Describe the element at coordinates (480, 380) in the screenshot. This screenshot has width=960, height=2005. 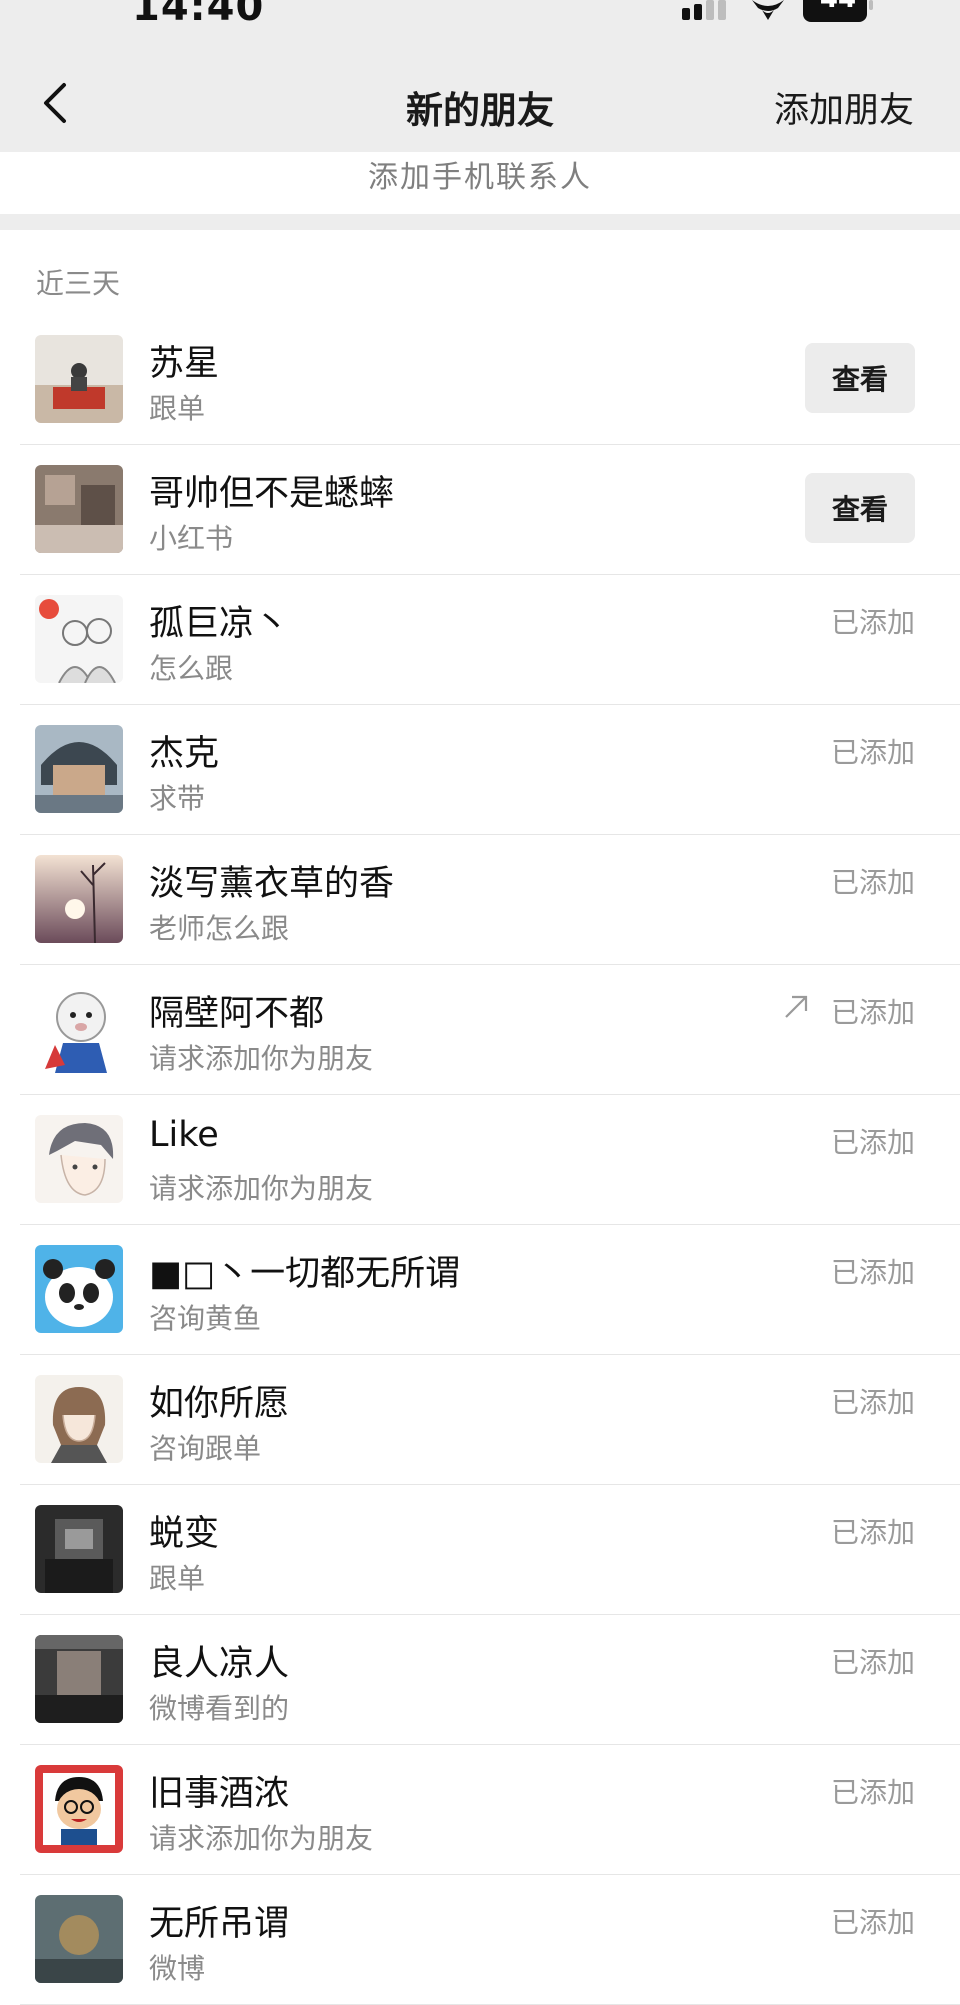
I see `friend-request-row: 苏星 跟单 查看` at that location.